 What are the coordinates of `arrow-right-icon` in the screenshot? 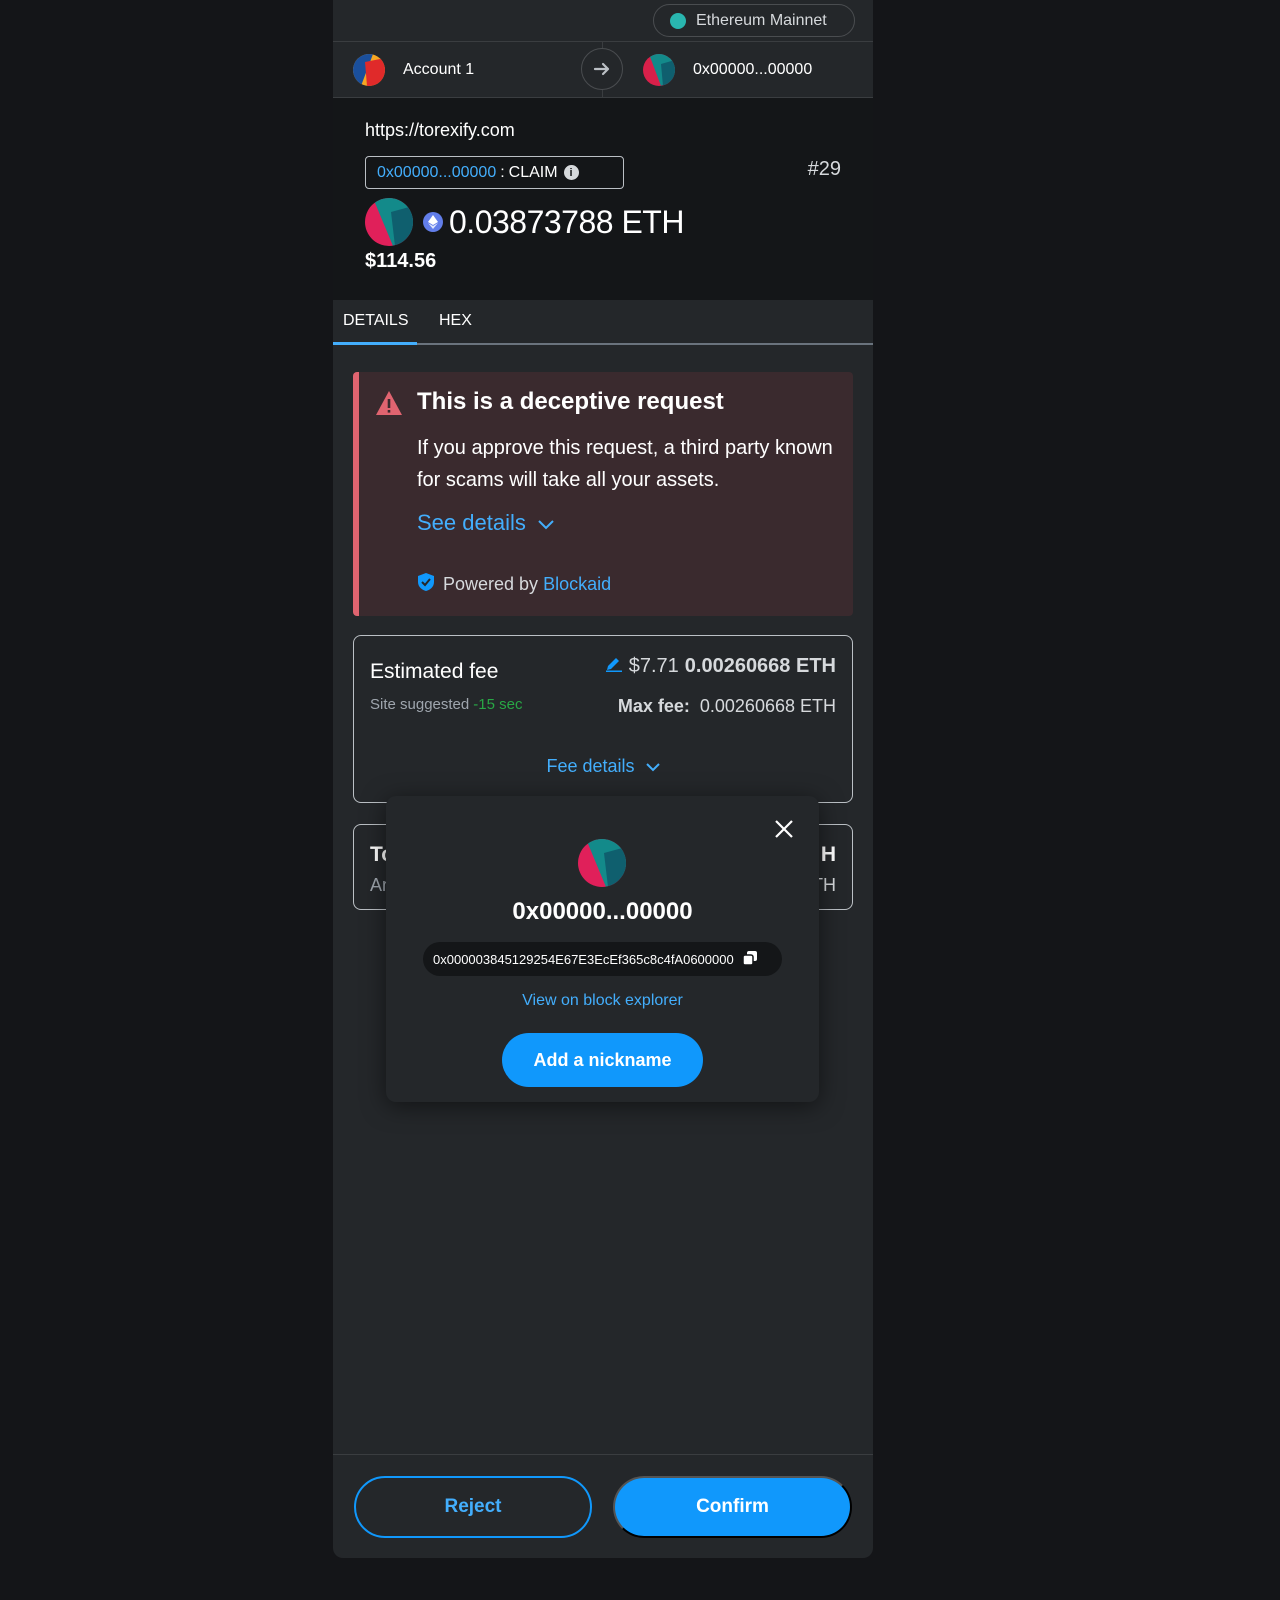 It's located at (602, 69).